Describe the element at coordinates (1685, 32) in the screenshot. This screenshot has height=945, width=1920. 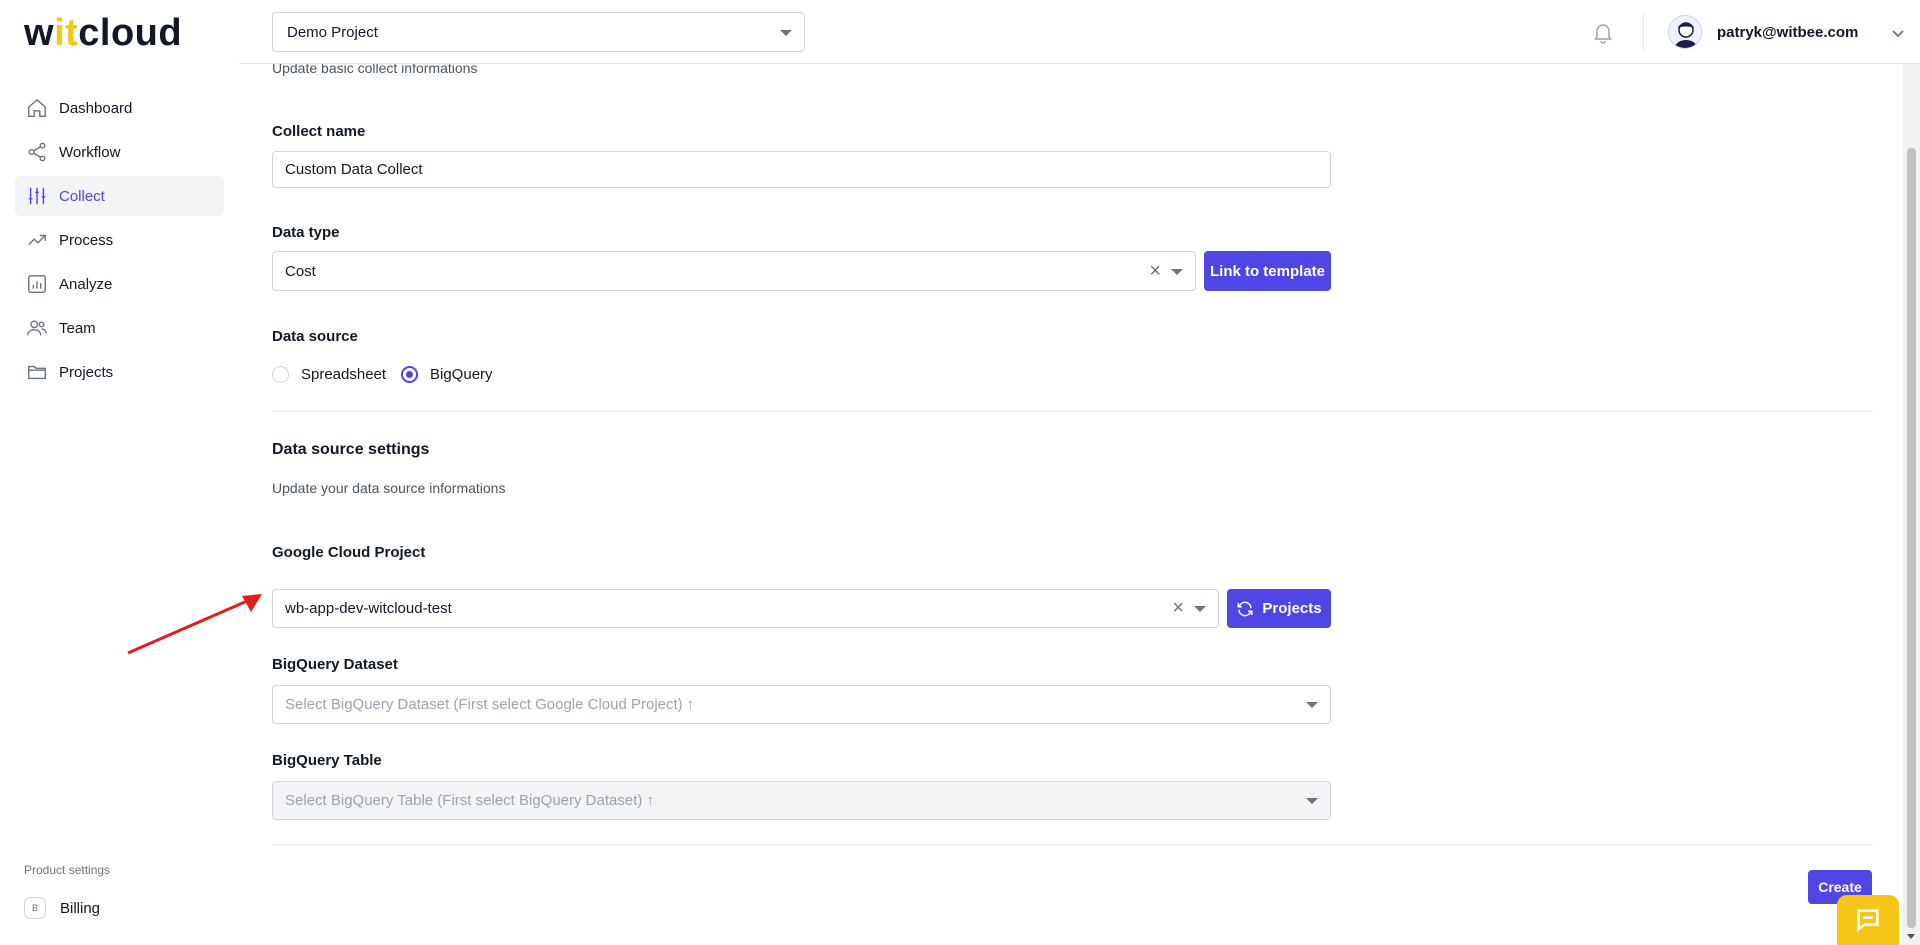
I see `avatar` at that location.